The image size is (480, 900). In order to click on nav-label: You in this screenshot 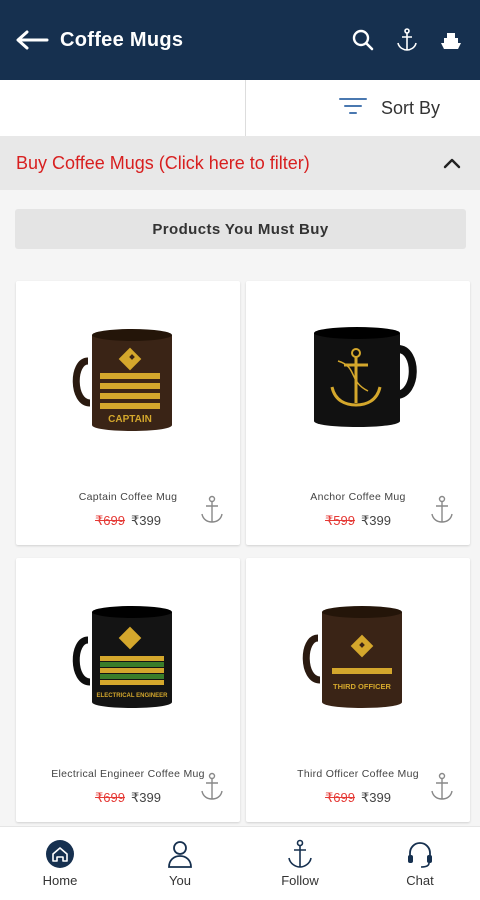, I will do `click(180, 880)`.